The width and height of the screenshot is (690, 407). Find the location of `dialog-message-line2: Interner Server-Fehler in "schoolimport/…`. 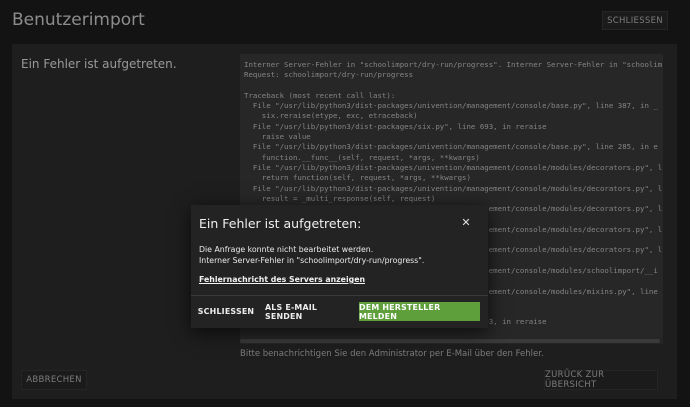

dialog-message-line2: Interner Server-Fehler in "schoolimport/… is located at coordinates (312, 260).